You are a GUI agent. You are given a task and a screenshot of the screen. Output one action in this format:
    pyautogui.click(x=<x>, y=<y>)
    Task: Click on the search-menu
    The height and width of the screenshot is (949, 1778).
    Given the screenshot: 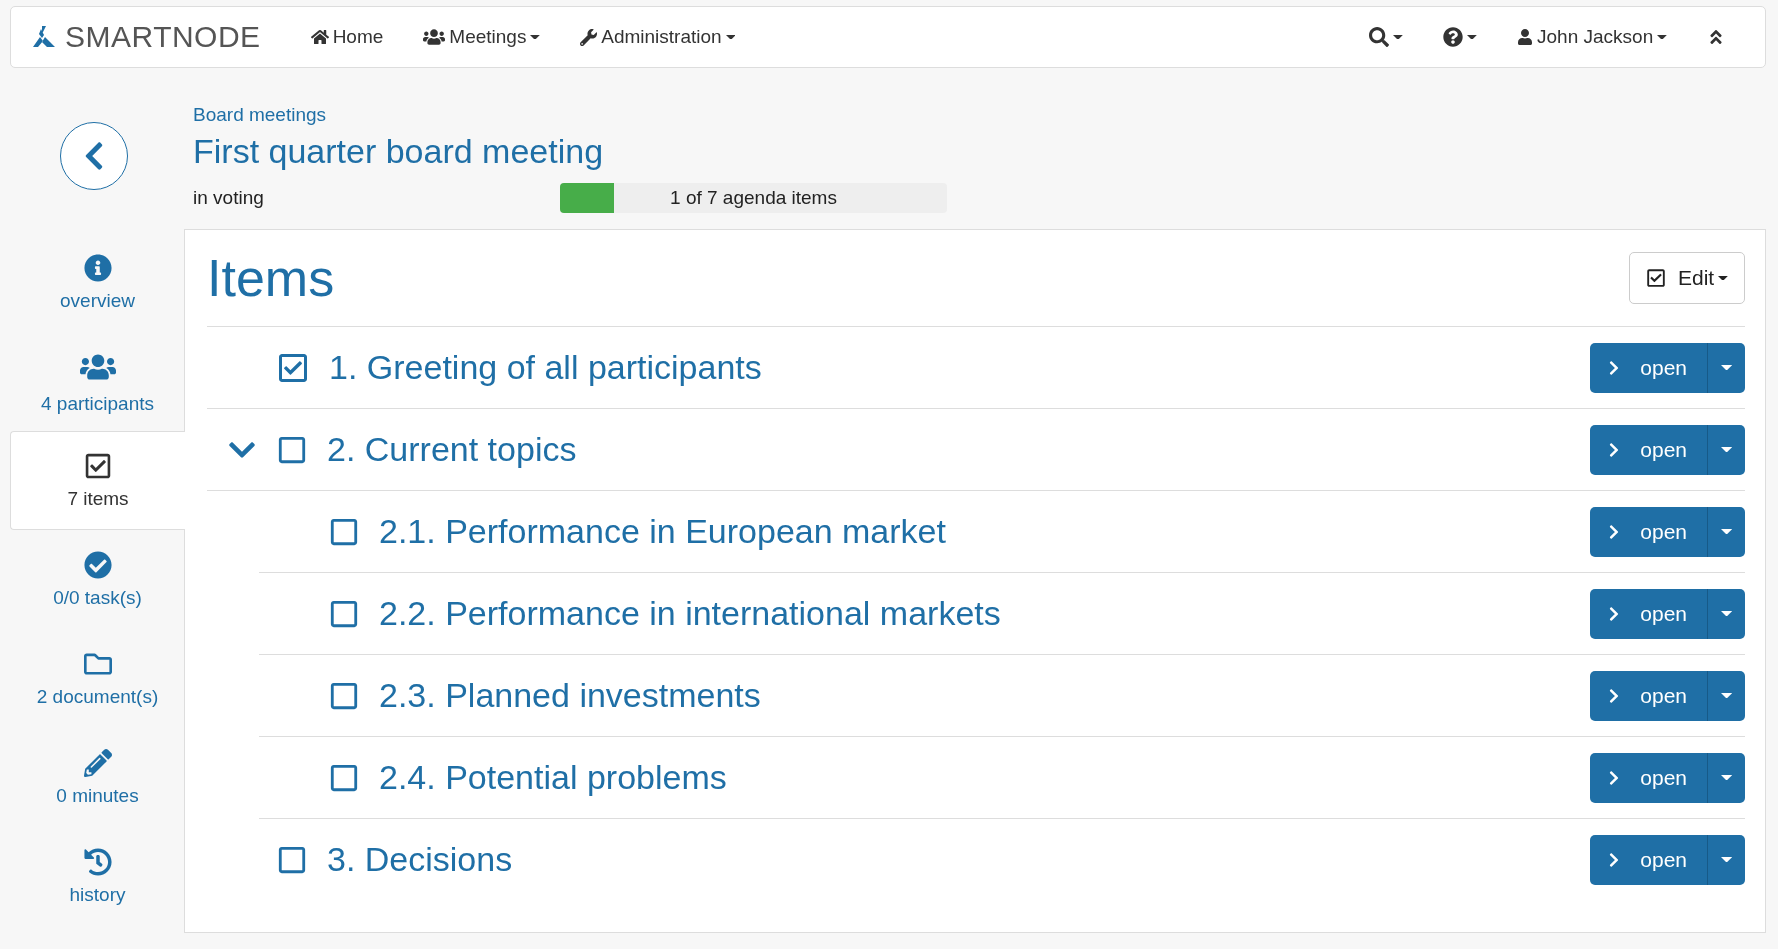 What is the action you would take?
    pyautogui.click(x=1386, y=37)
    